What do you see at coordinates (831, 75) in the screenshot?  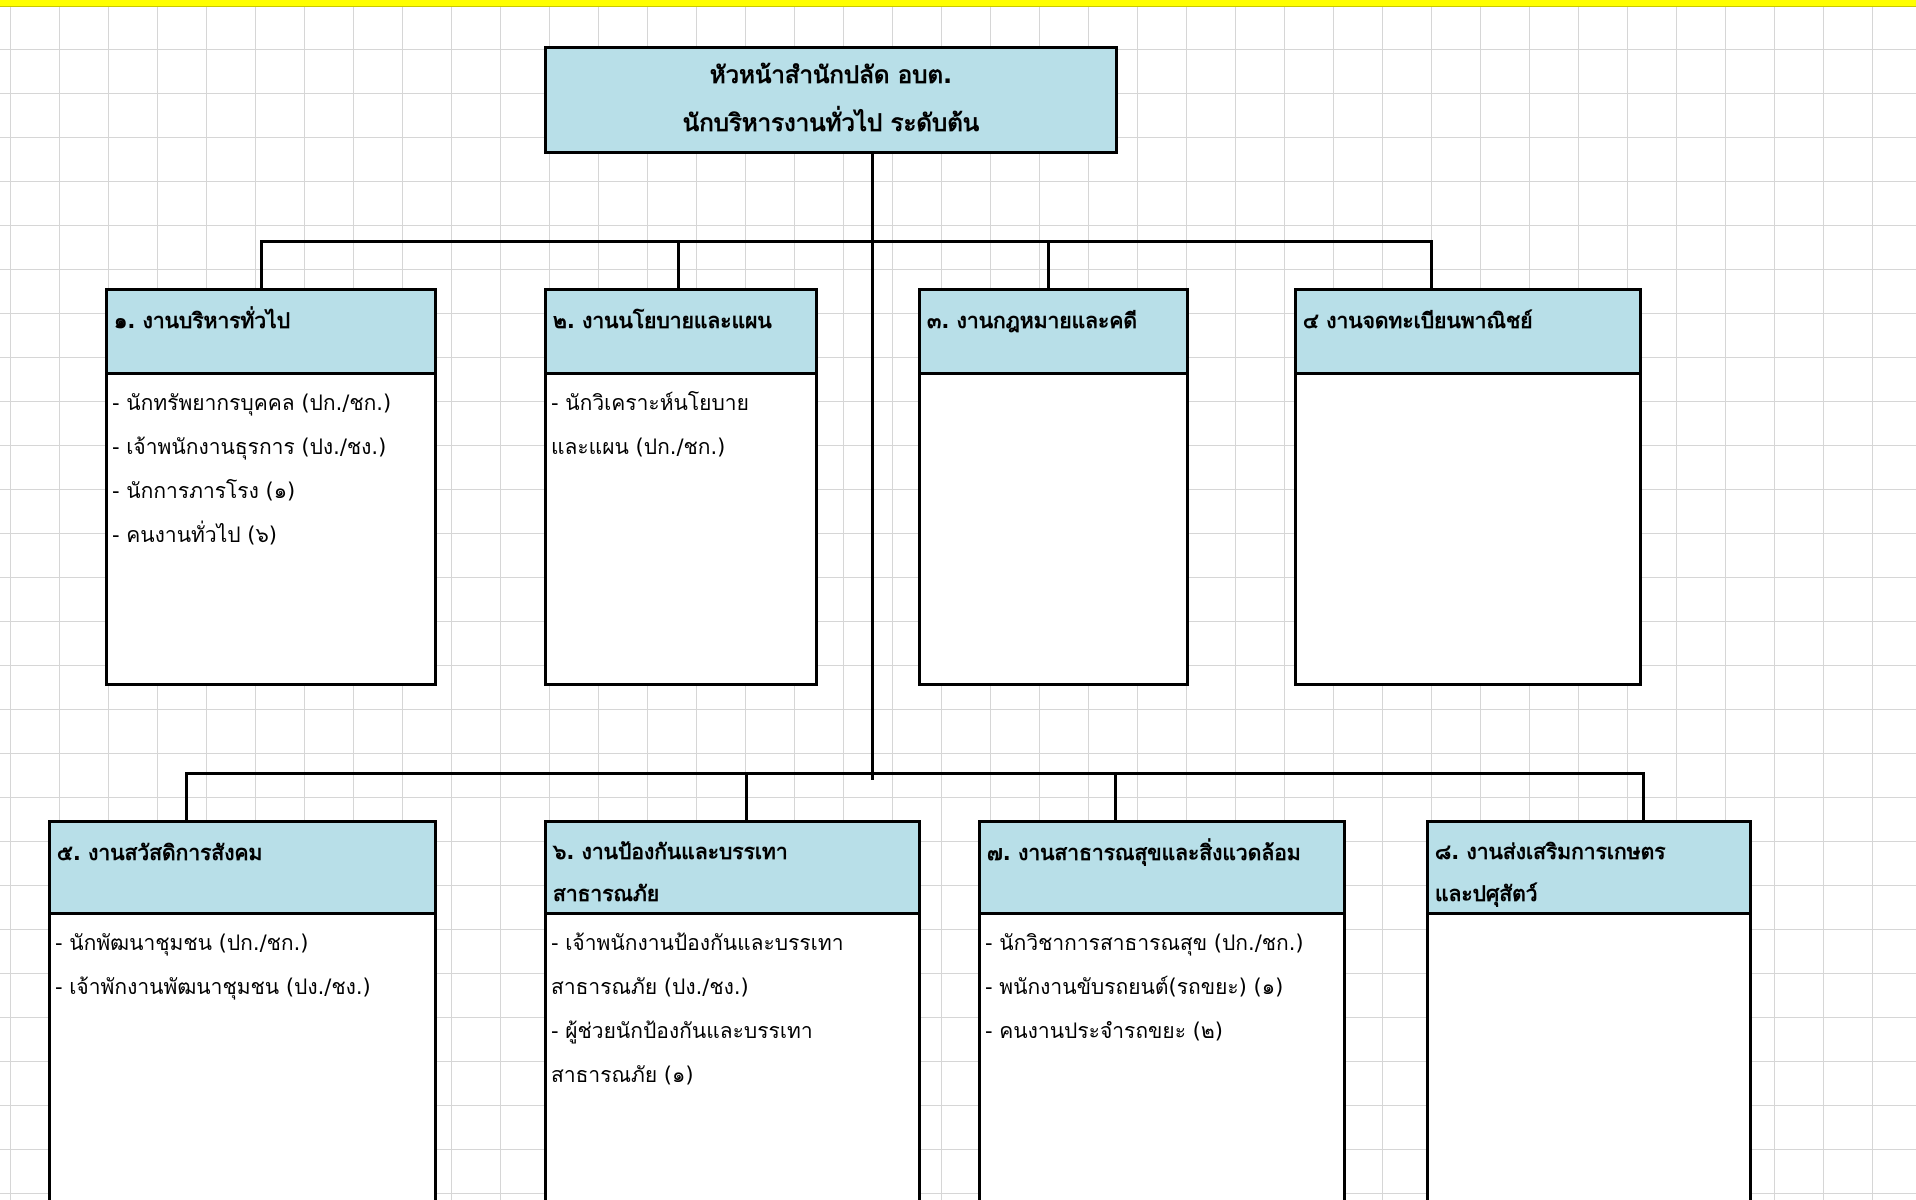 I see `head-title: หัวหน้าสำนักปลัด อบต.` at bounding box center [831, 75].